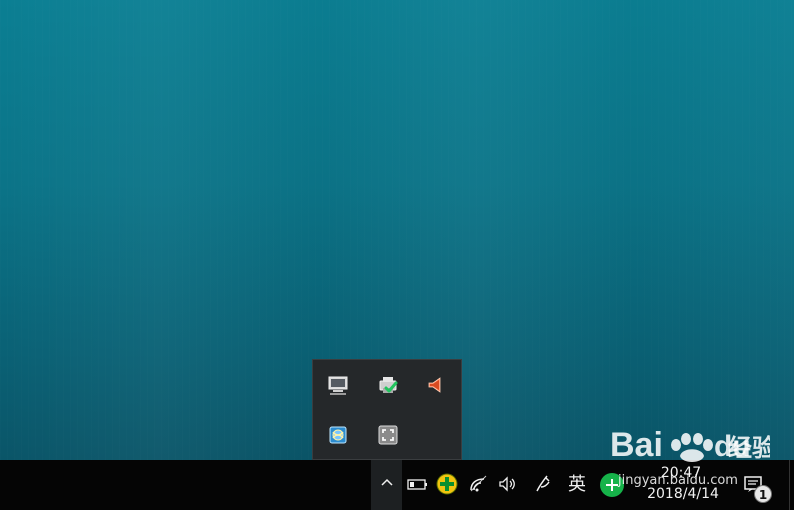 This screenshot has width=794, height=510. I want to click on green-status-icon, so click(612, 485).